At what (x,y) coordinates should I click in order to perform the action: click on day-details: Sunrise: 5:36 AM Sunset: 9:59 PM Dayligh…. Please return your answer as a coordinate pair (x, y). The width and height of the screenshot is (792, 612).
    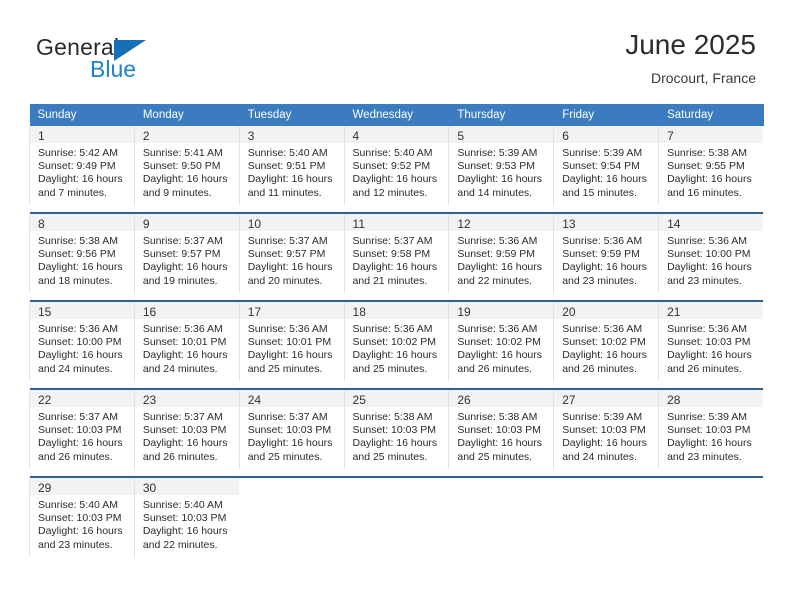
    Looking at the image, I should click on (606, 262).